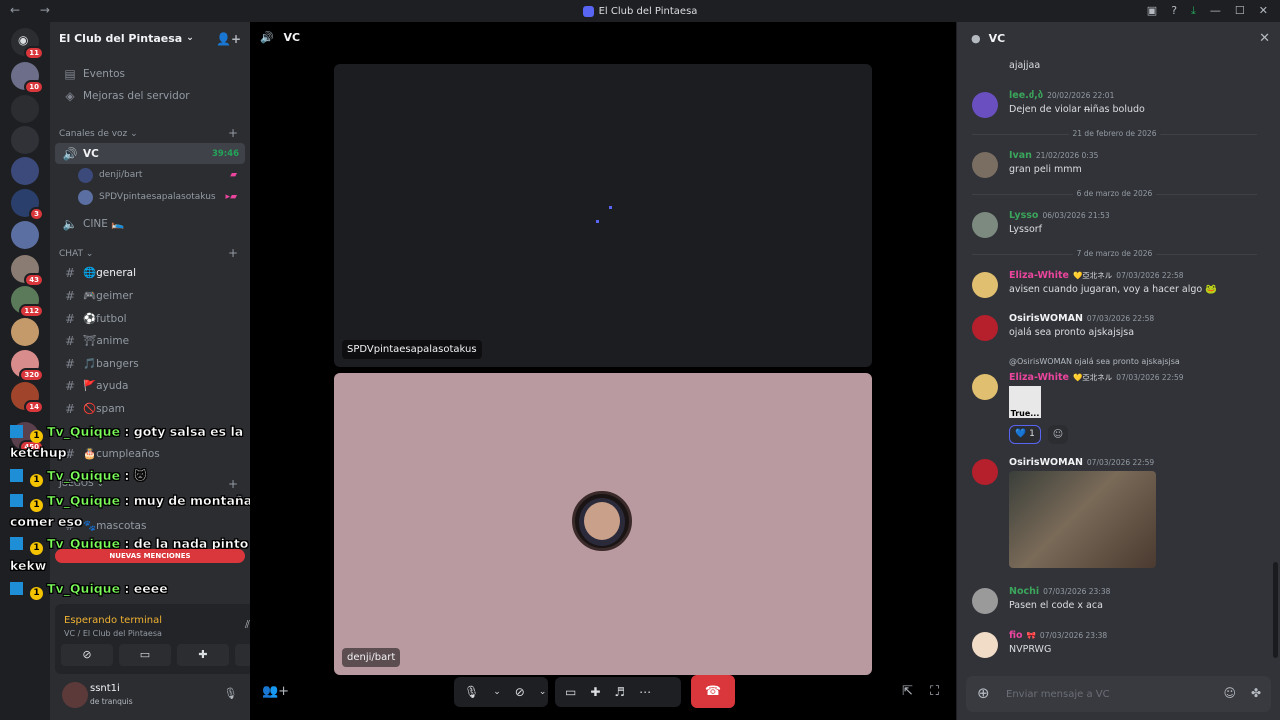 The image size is (1280, 720). I want to click on server-icon: 112, so click(27, 302).